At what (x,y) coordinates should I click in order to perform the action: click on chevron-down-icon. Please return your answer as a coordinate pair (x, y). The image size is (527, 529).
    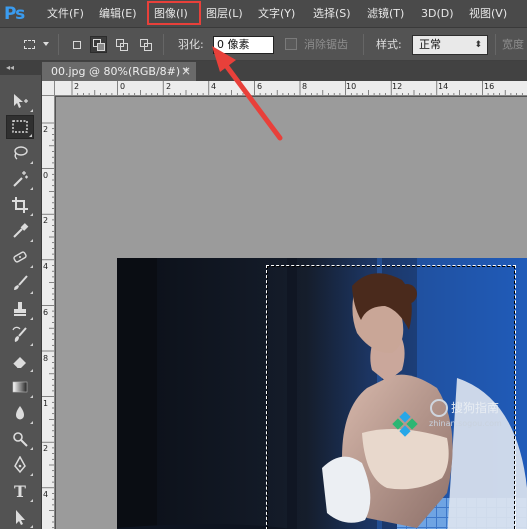
    Looking at the image, I should click on (46, 44).